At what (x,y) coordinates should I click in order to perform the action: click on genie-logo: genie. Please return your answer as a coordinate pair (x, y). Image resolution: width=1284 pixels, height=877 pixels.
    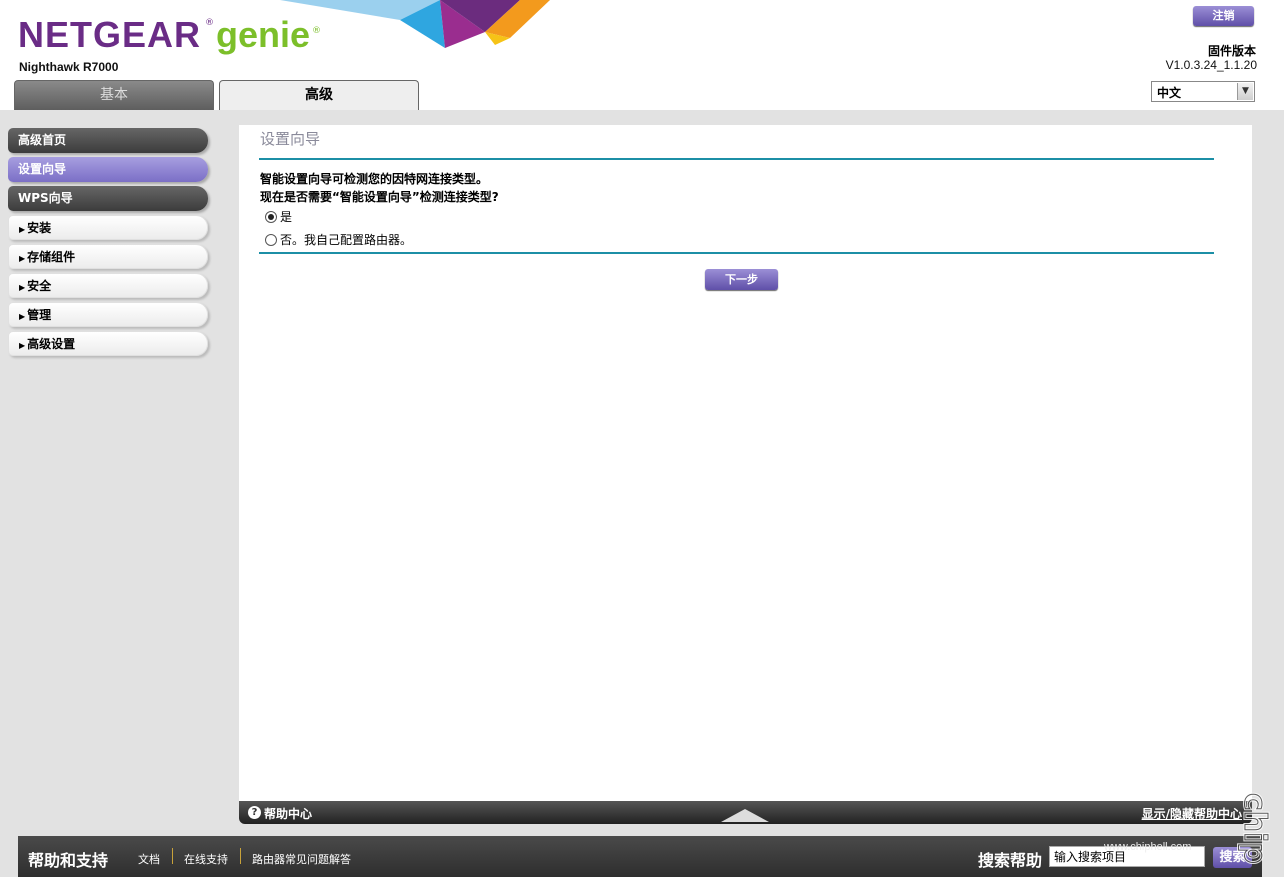
    Looking at the image, I should click on (263, 34).